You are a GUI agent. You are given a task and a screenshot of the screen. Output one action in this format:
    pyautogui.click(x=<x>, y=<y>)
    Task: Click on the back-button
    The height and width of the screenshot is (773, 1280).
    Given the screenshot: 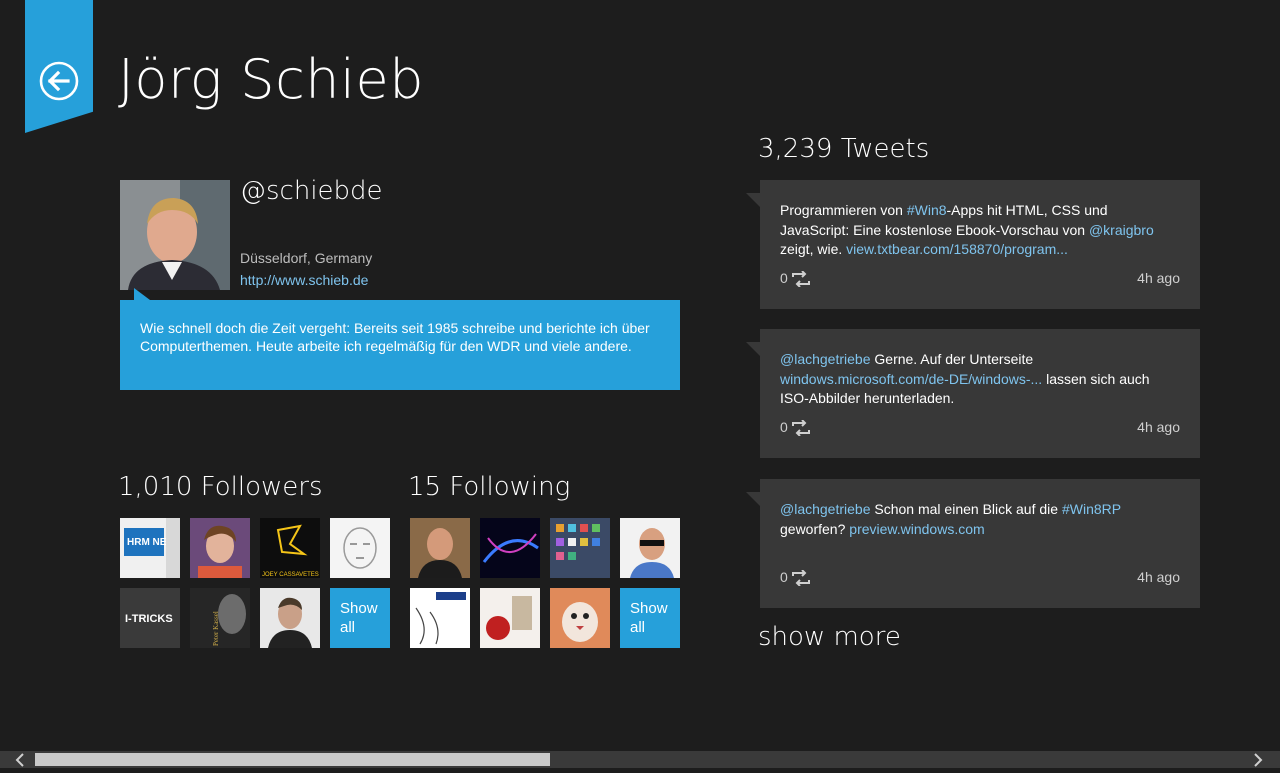 What is the action you would take?
    pyautogui.click(x=59, y=81)
    